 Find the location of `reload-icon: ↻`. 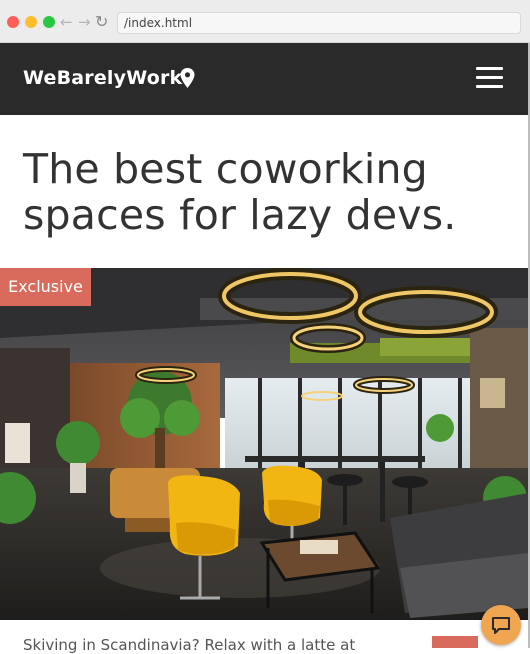

reload-icon: ↻ is located at coordinates (101, 22).